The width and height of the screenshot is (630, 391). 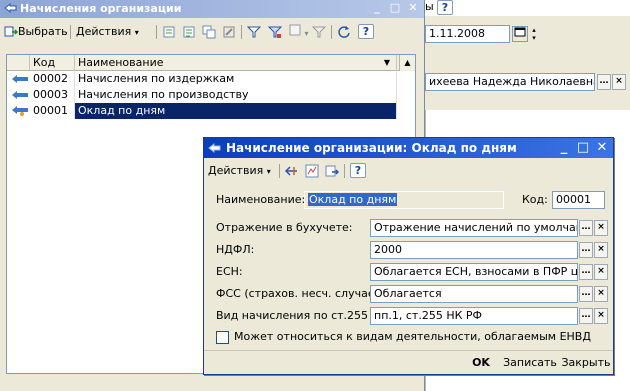 What do you see at coordinates (20, 111) in the screenshot?
I see `element-edit-icon` at bounding box center [20, 111].